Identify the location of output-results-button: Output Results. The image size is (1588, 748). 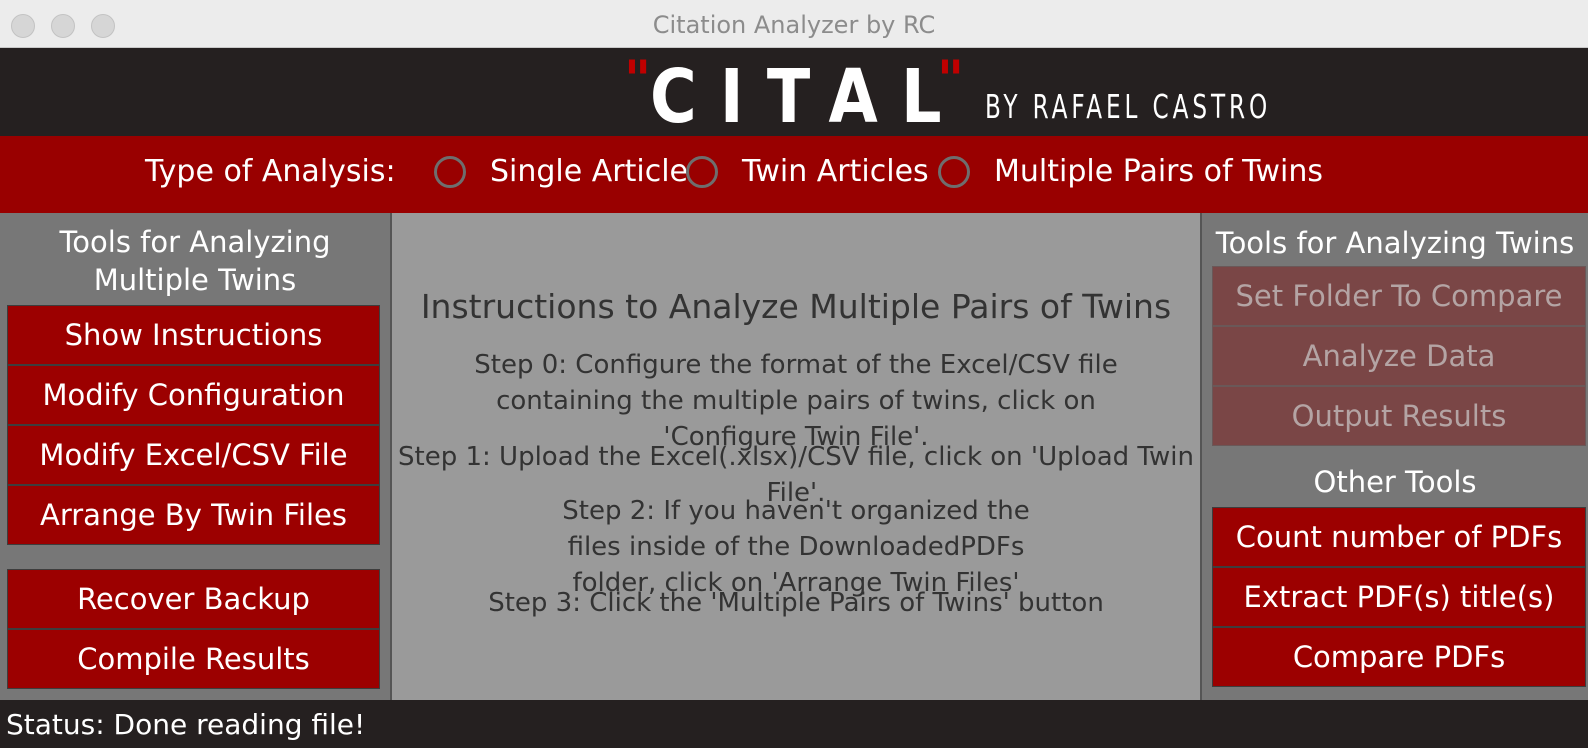
(1399, 416).